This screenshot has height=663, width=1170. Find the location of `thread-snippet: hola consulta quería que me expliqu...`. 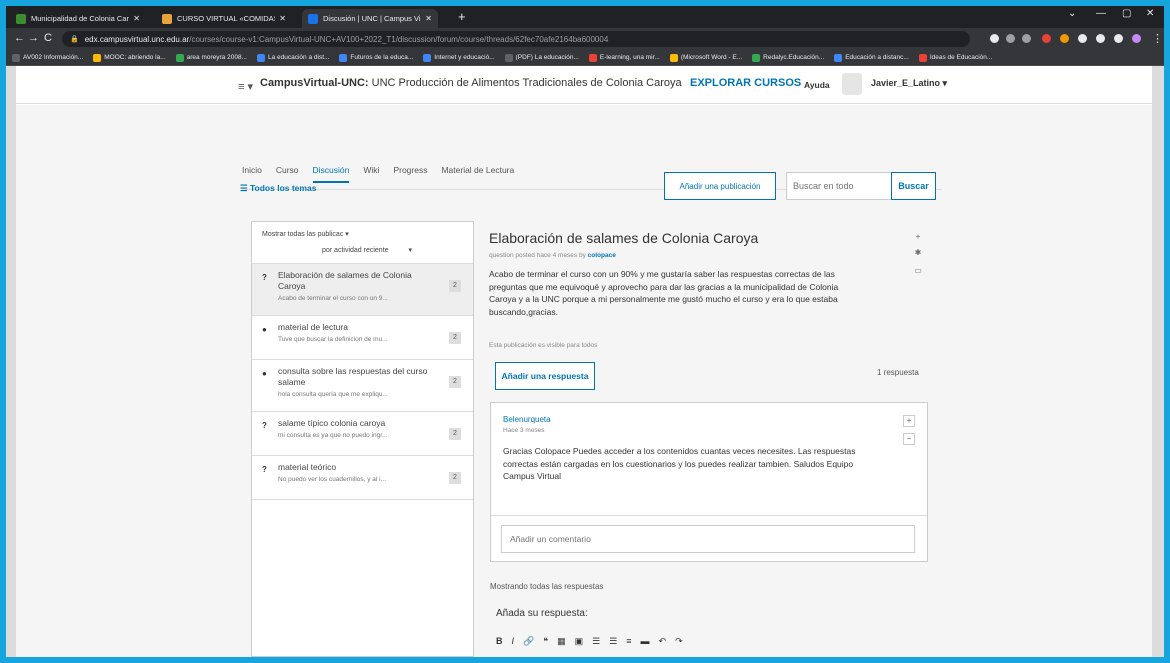

thread-snippet: hola consulta quería que me expliqu... is located at coordinates (333, 394).